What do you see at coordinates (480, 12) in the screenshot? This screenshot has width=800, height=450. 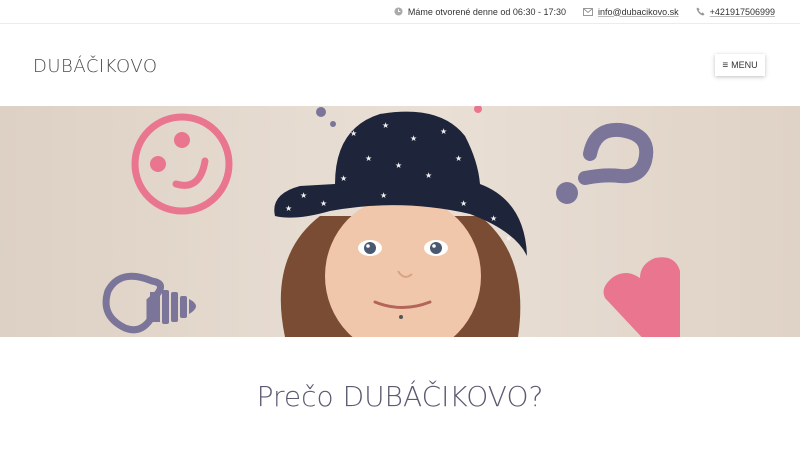 I see `opening-hours: Máme otvorené denne od 06:30 - 17:30` at bounding box center [480, 12].